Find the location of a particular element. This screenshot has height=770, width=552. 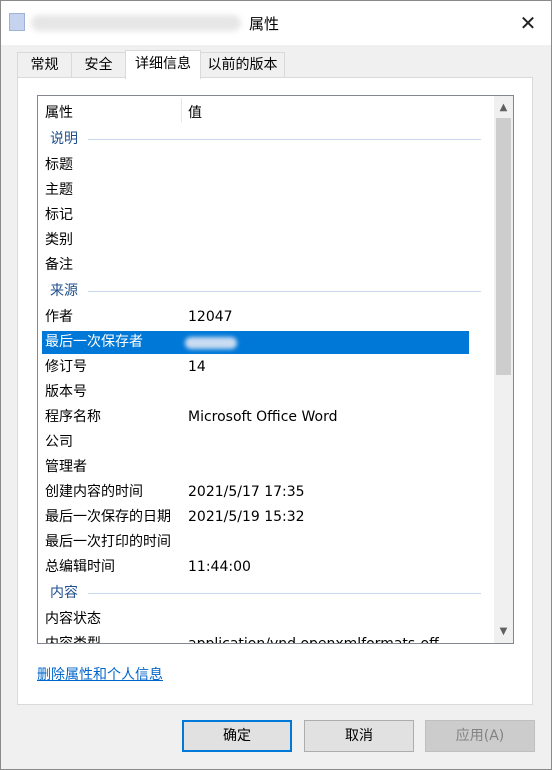

property-name: 标记 is located at coordinates (59, 215).